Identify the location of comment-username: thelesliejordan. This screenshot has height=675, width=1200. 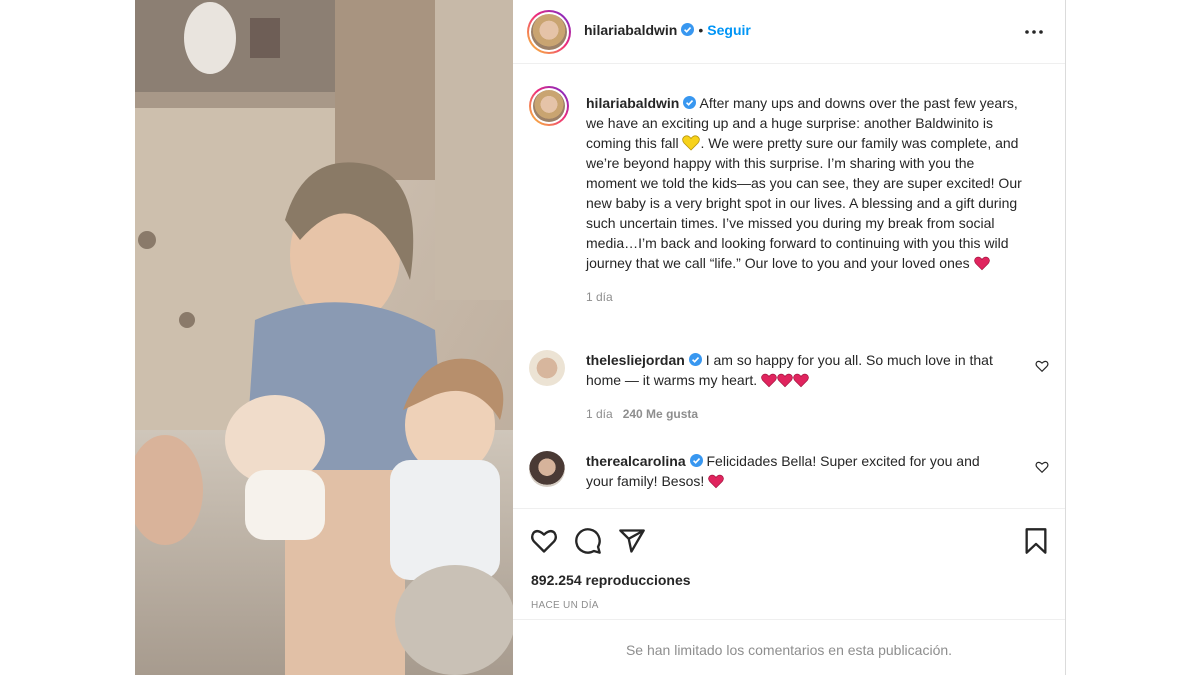
(635, 360).